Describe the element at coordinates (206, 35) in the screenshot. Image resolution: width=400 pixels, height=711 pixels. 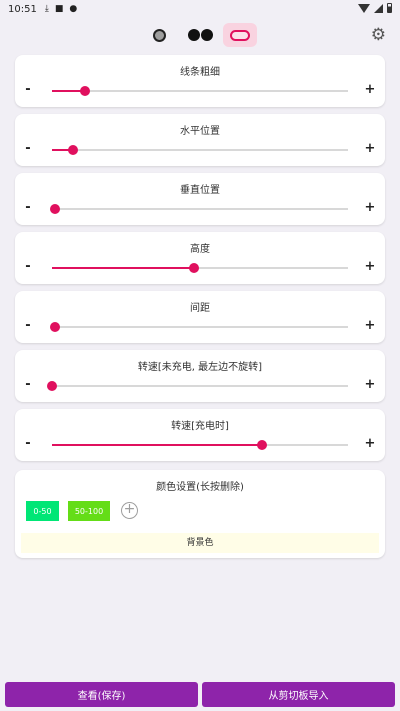
I see `double-dot-icon-right` at that location.